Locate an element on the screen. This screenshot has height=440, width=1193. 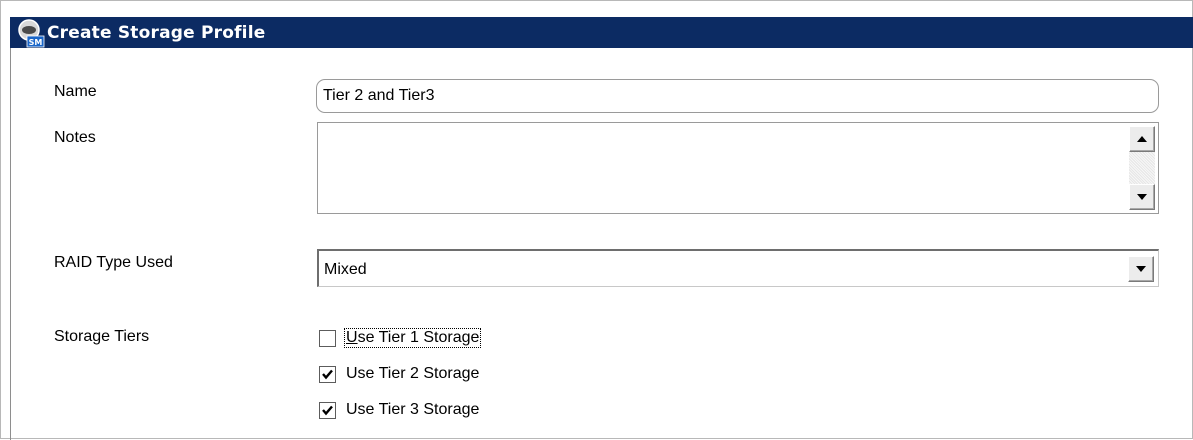
tier-2-checkbox is located at coordinates (327, 374).